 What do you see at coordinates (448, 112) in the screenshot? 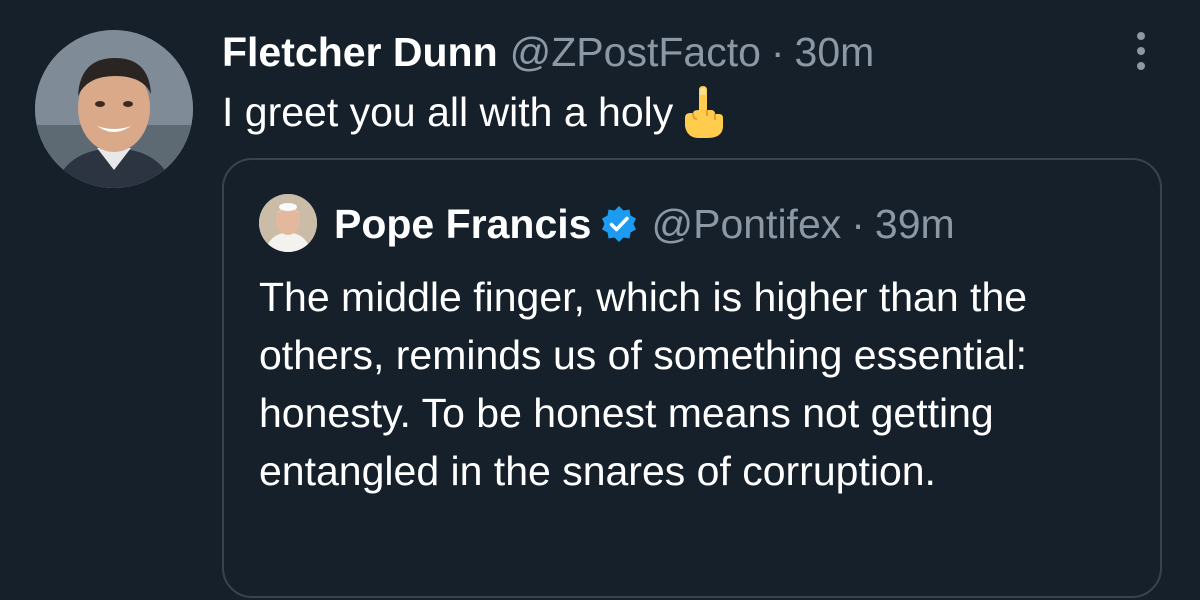
I see `tweet-text-content: I greet you all with a holy` at bounding box center [448, 112].